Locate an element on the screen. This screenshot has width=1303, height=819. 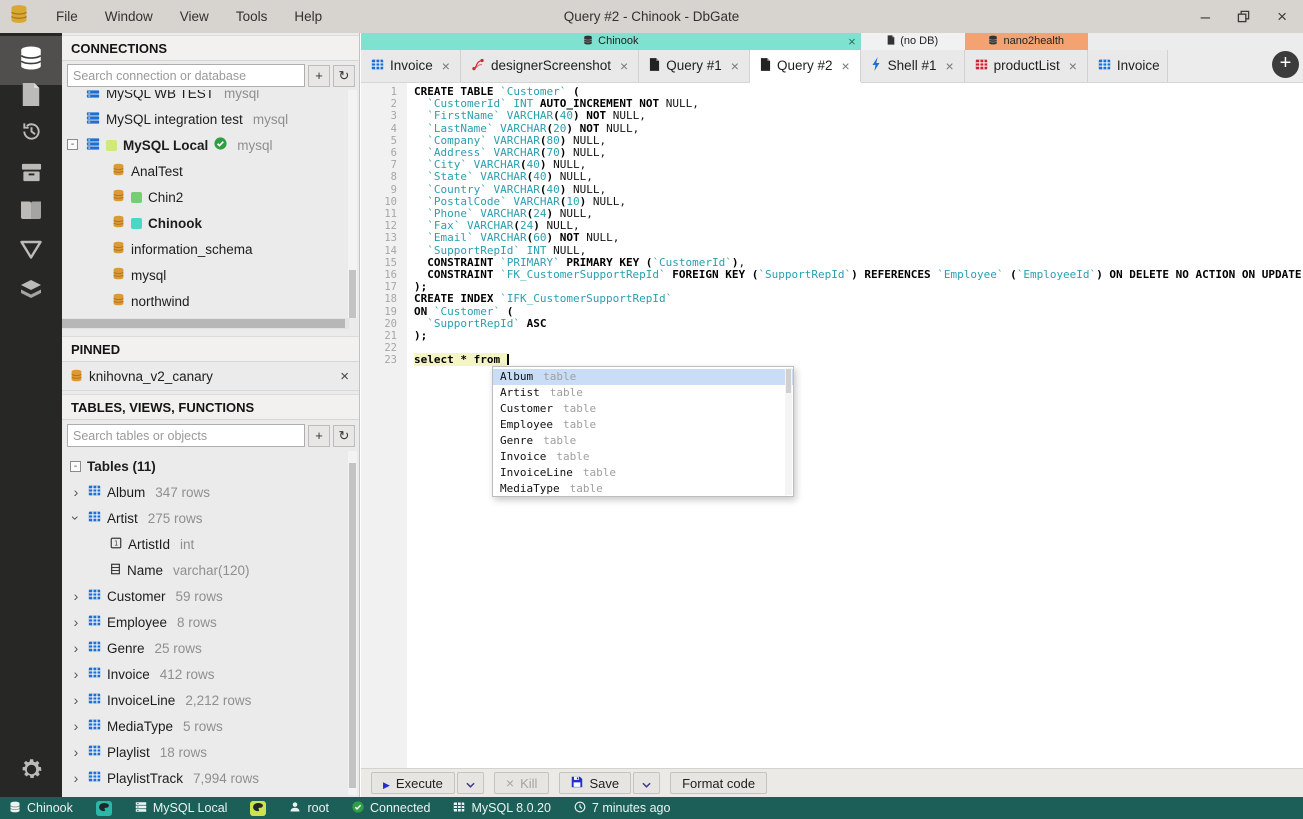
rail-settings-button is located at coordinates (31, 772).